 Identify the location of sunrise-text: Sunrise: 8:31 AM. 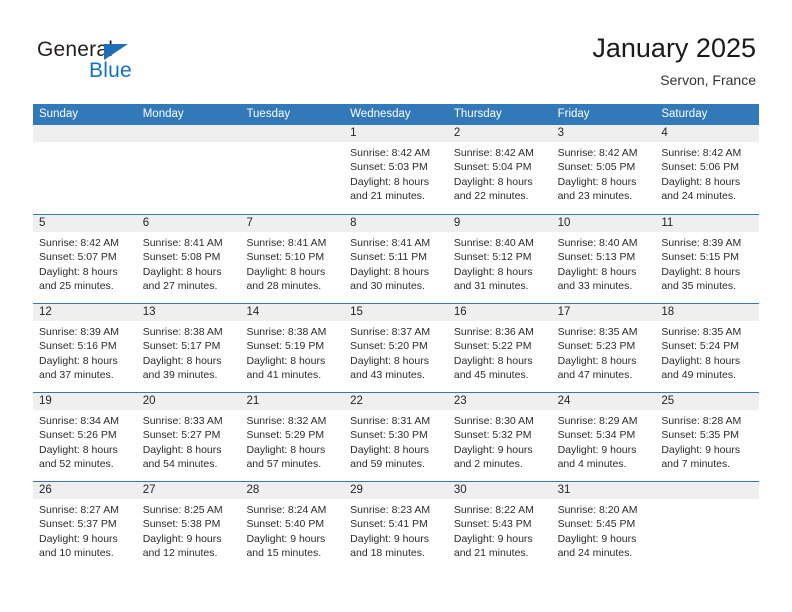
(390, 421).